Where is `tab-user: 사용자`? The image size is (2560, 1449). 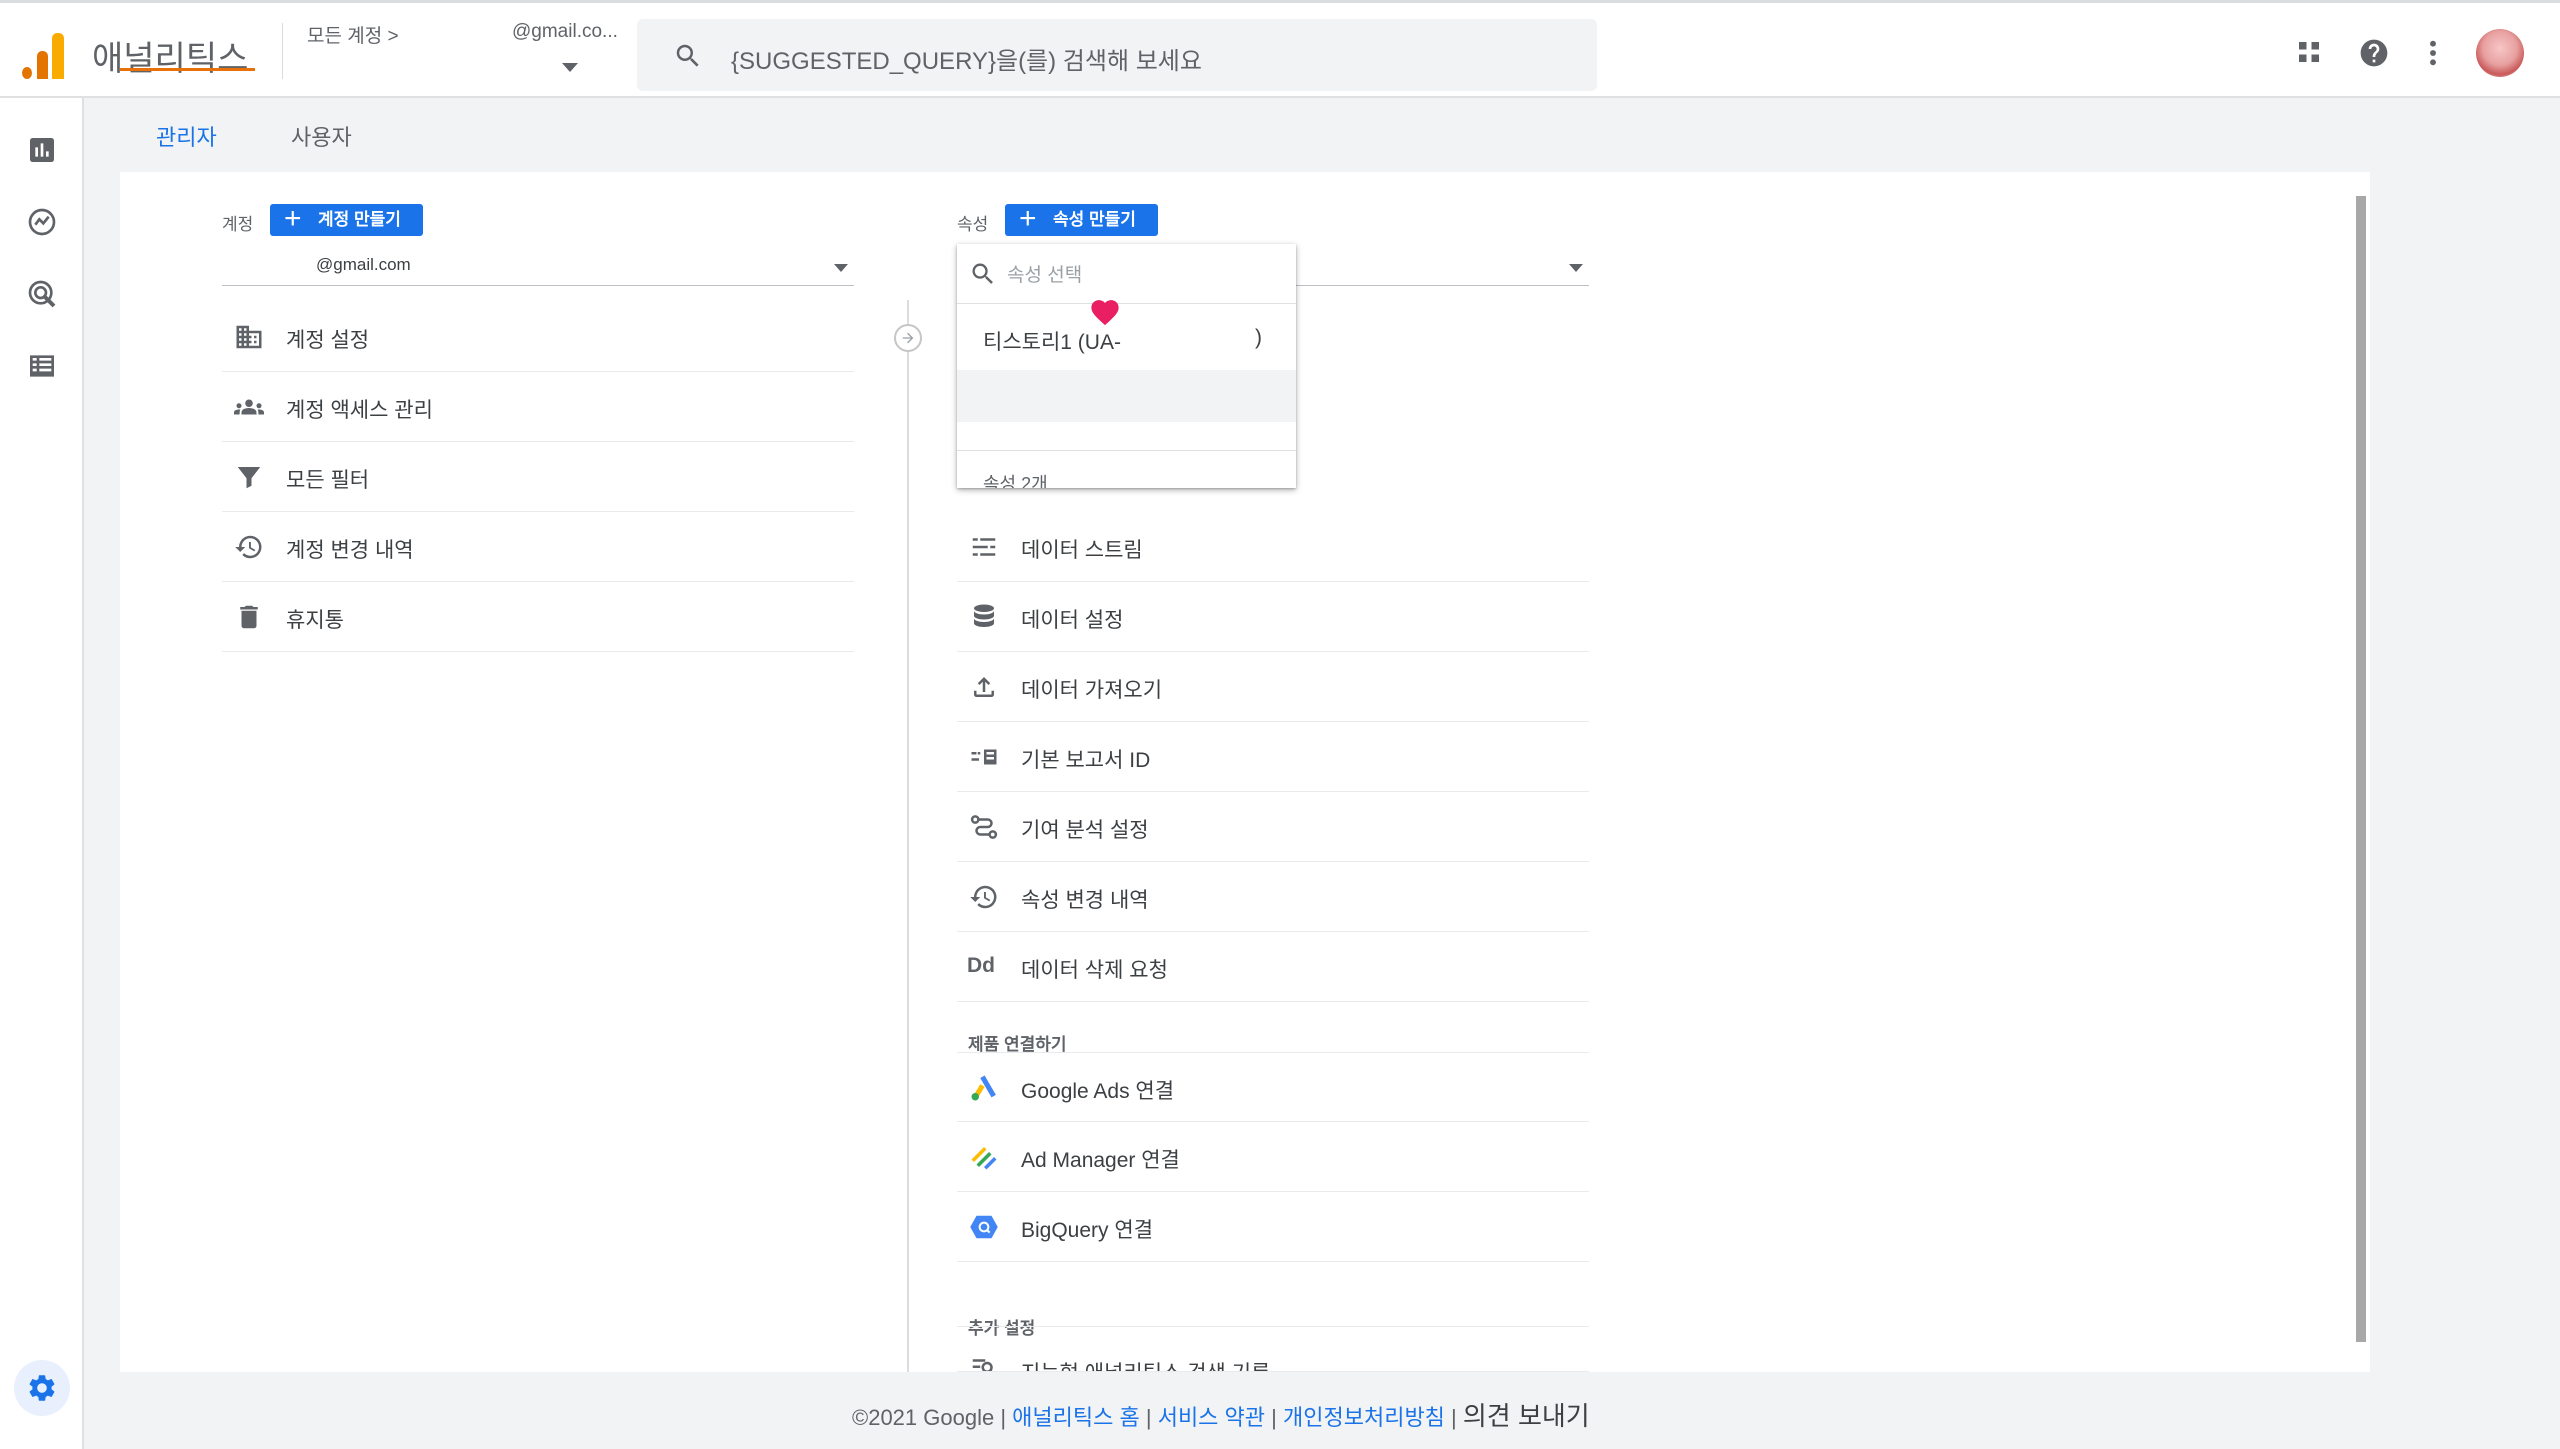
tab-user: 사용자 is located at coordinates (321, 136).